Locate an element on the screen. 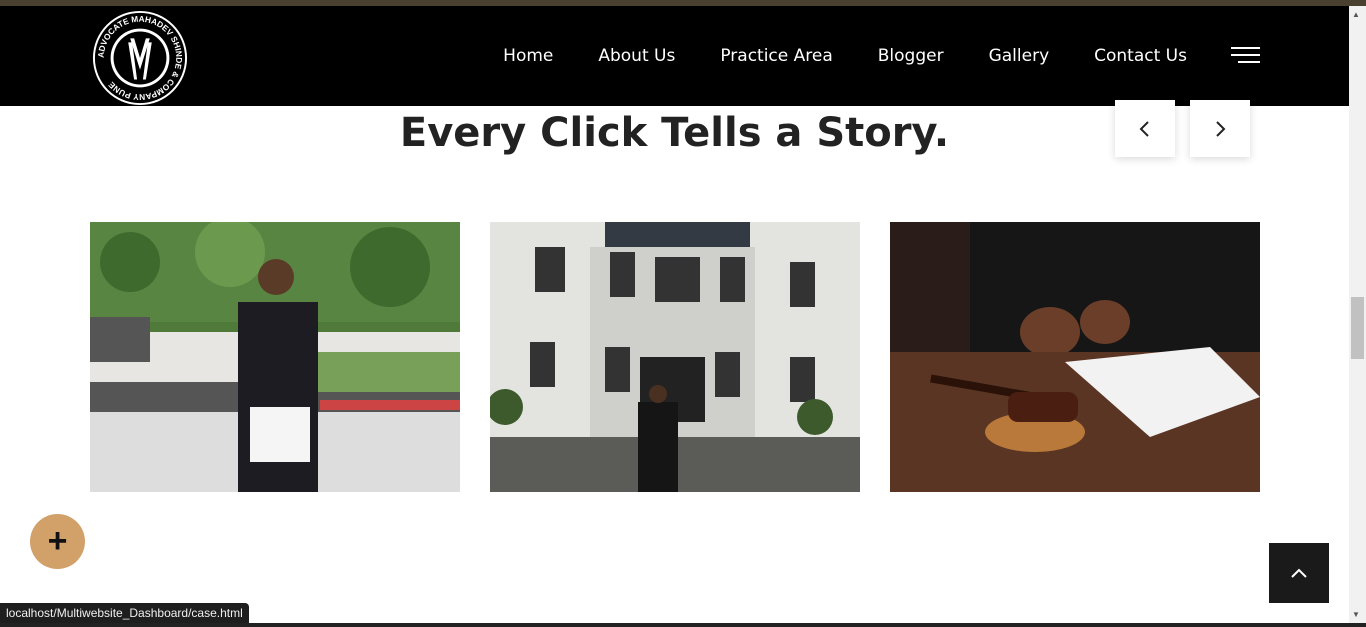 The width and height of the screenshot is (1366, 627). bottom-edge is located at coordinates (683, 625).